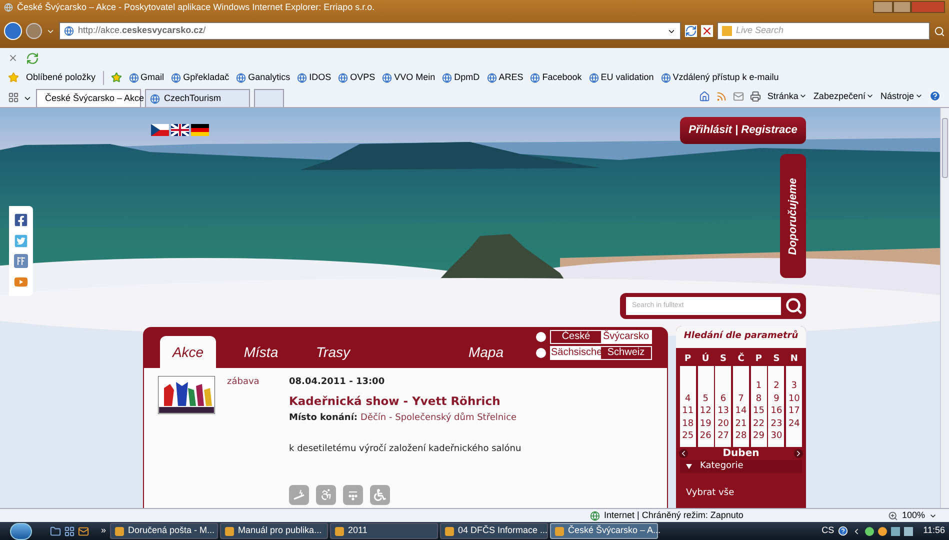 The height and width of the screenshot is (540, 949). I want to click on stop-icon, so click(707, 31).